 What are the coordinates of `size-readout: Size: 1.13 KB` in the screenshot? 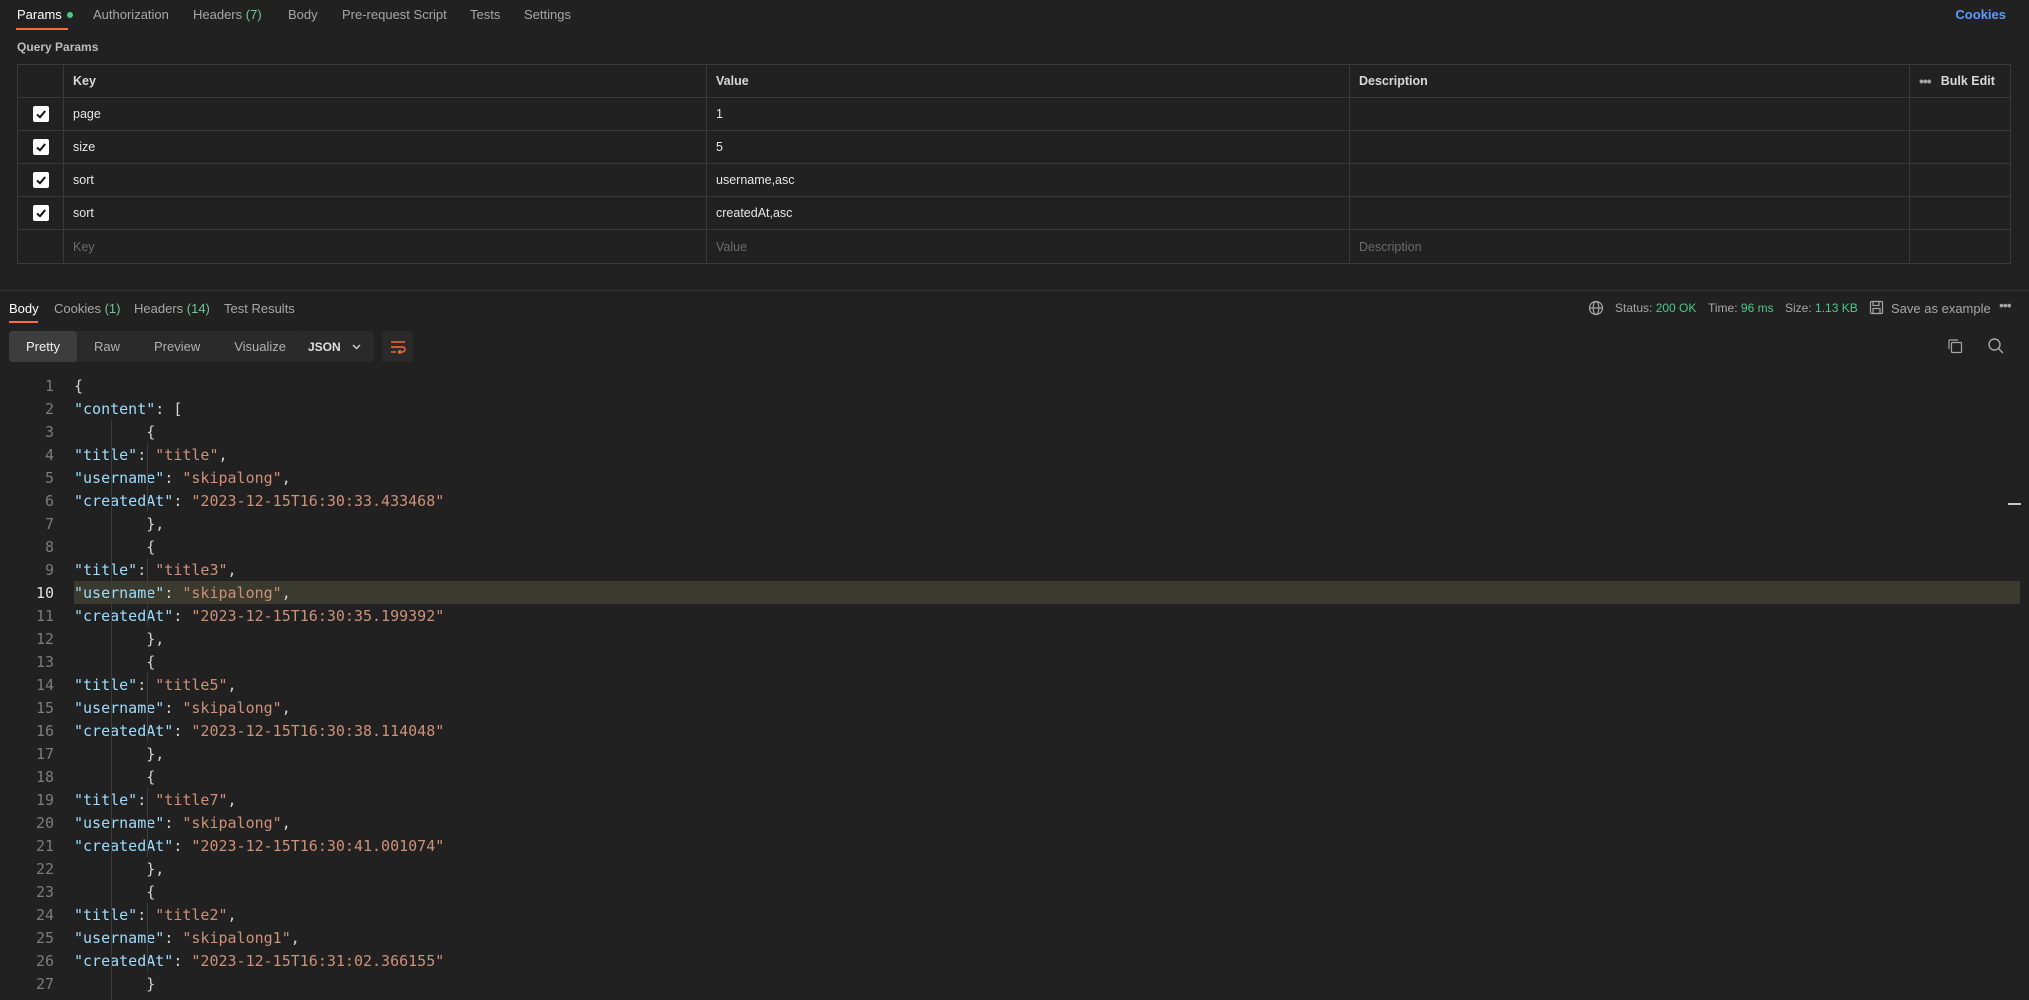 It's located at (1821, 308).